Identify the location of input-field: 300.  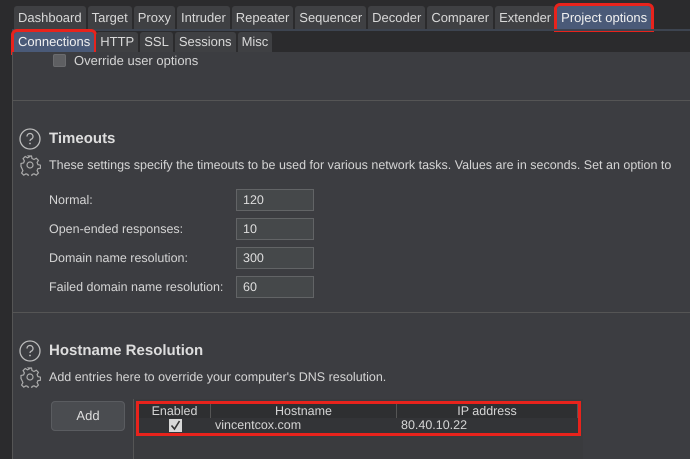
(275, 258).